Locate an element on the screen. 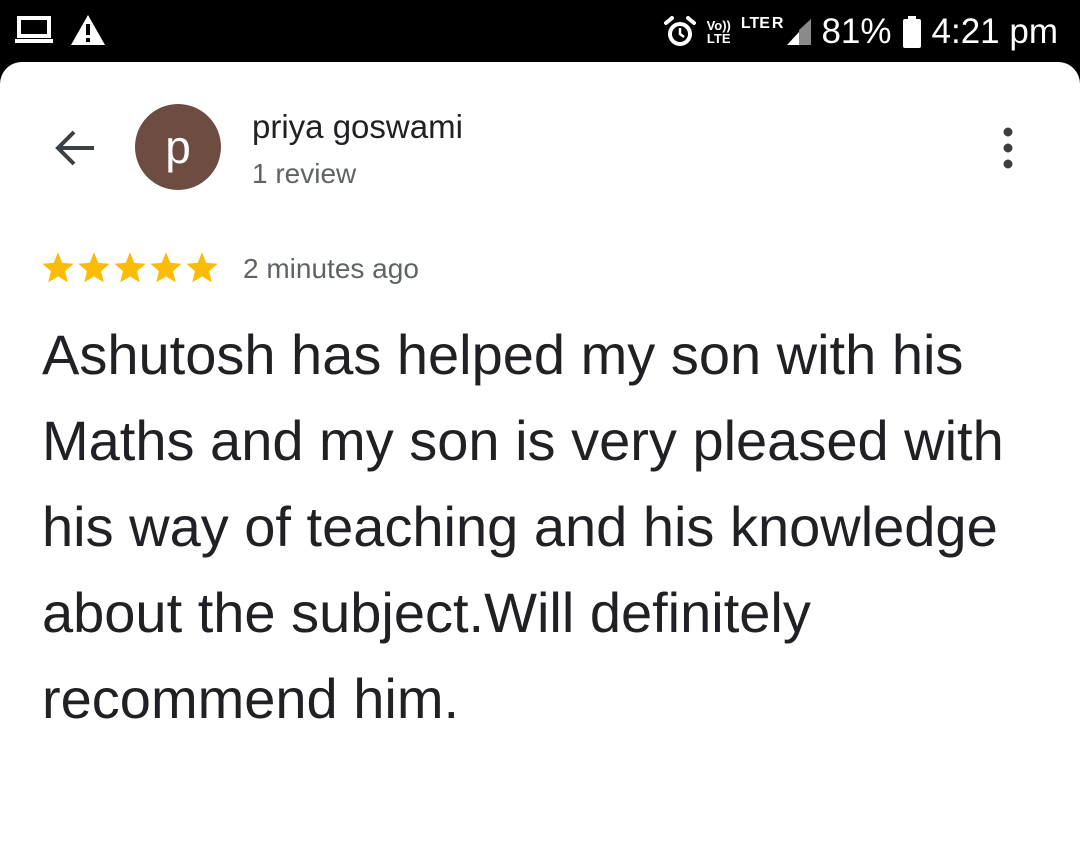 The width and height of the screenshot is (1080, 862). status-bar-right: Vo)) LTE LTE R 81% 4:21 pm is located at coordinates (860, 32).